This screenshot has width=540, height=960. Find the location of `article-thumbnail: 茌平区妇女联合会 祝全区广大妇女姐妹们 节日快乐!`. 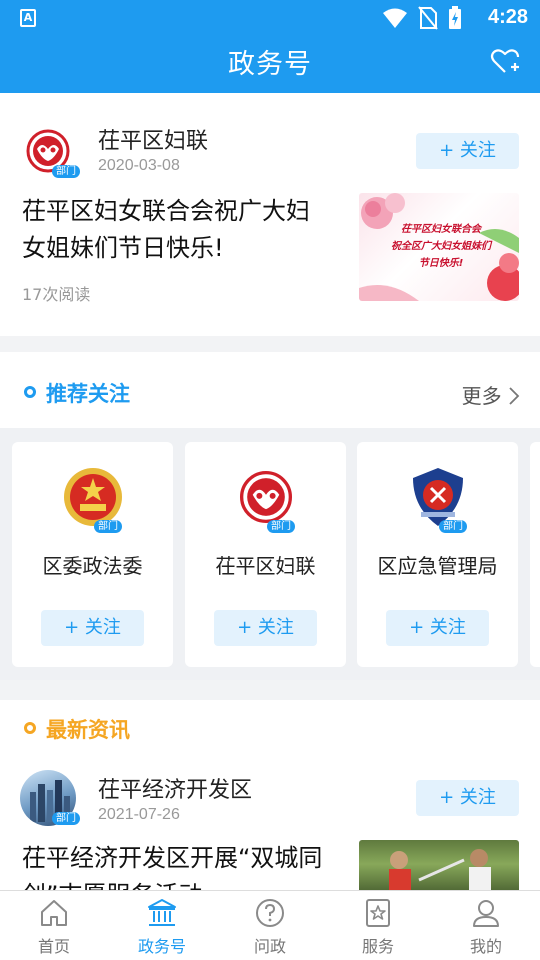

article-thumbnail: 茌平区妇女联合会 祝全区广大妇女姐妹们 节日快乐! is located at coordinates (439, 247).